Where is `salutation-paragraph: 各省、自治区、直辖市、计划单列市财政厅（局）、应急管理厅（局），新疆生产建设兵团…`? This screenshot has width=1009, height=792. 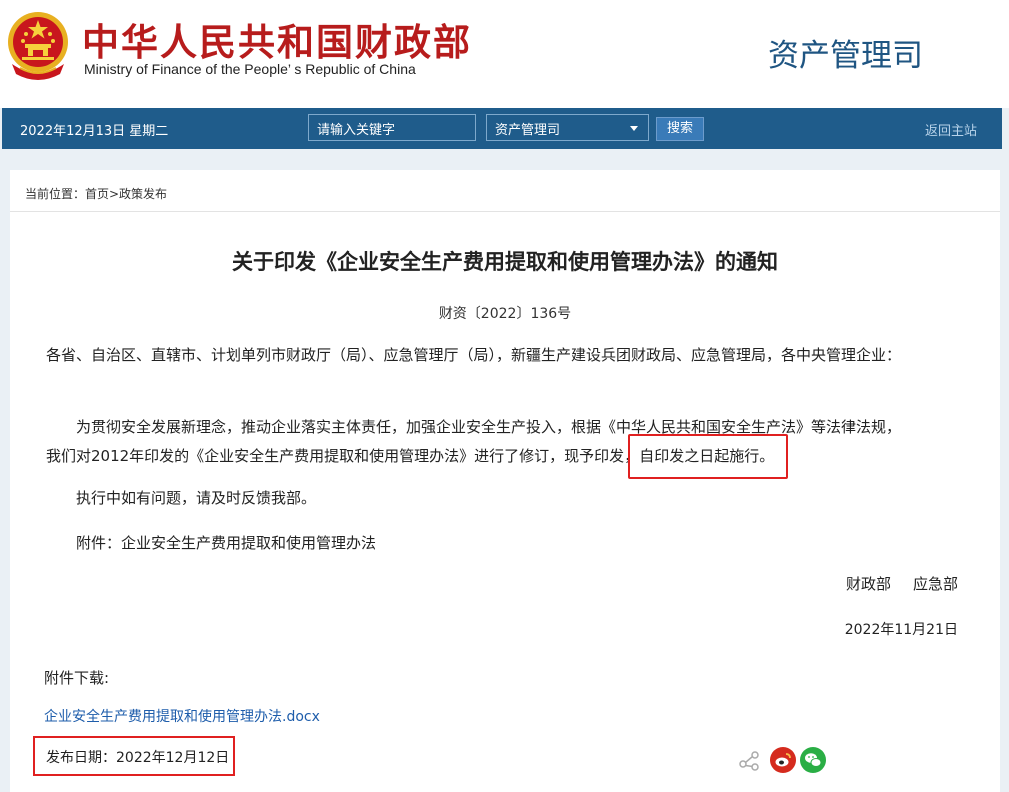
salutation-paragraph: 各省、自治区、直辖市、计划单列市财政厅（局）、应急管理厅（局），新疆生产建设兵团… is located at coordinates (506, 355).